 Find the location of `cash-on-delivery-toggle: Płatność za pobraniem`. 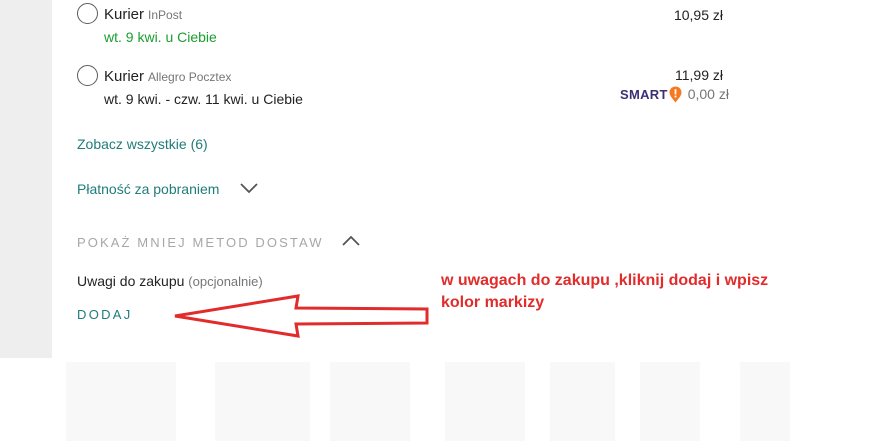

cash-on-delivery-toggle: Płatność za pobraniem is located at coordinates (148, 189).